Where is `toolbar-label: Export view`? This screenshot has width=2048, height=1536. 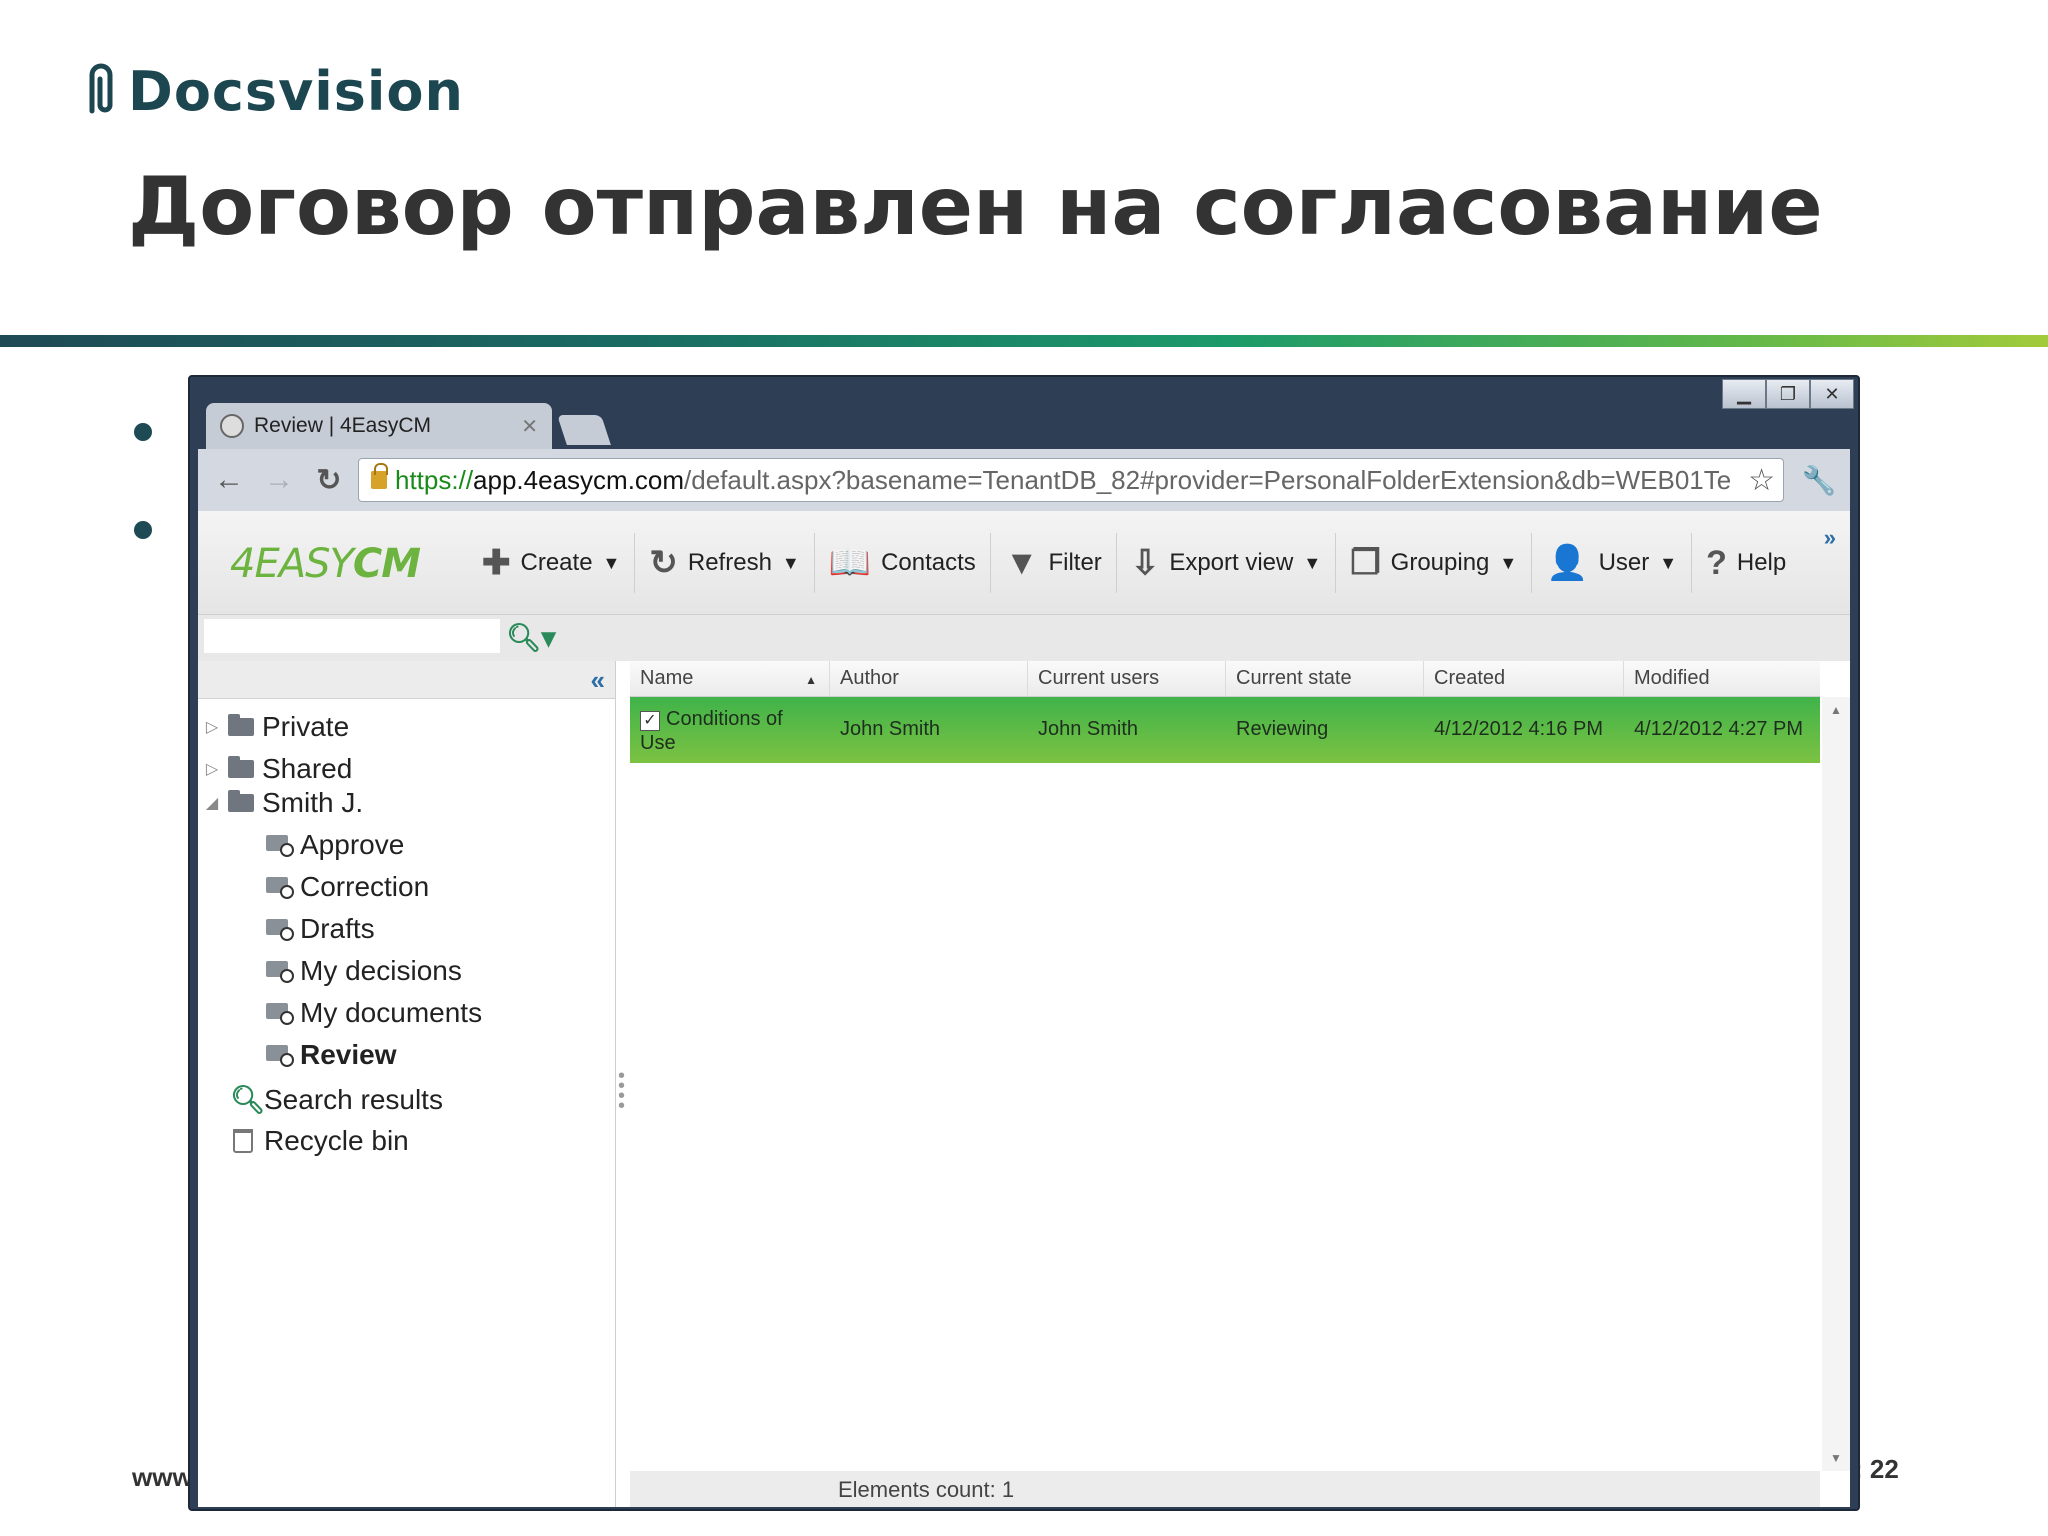
toolbar-label: Export view is located at coordinates (1231, 562).